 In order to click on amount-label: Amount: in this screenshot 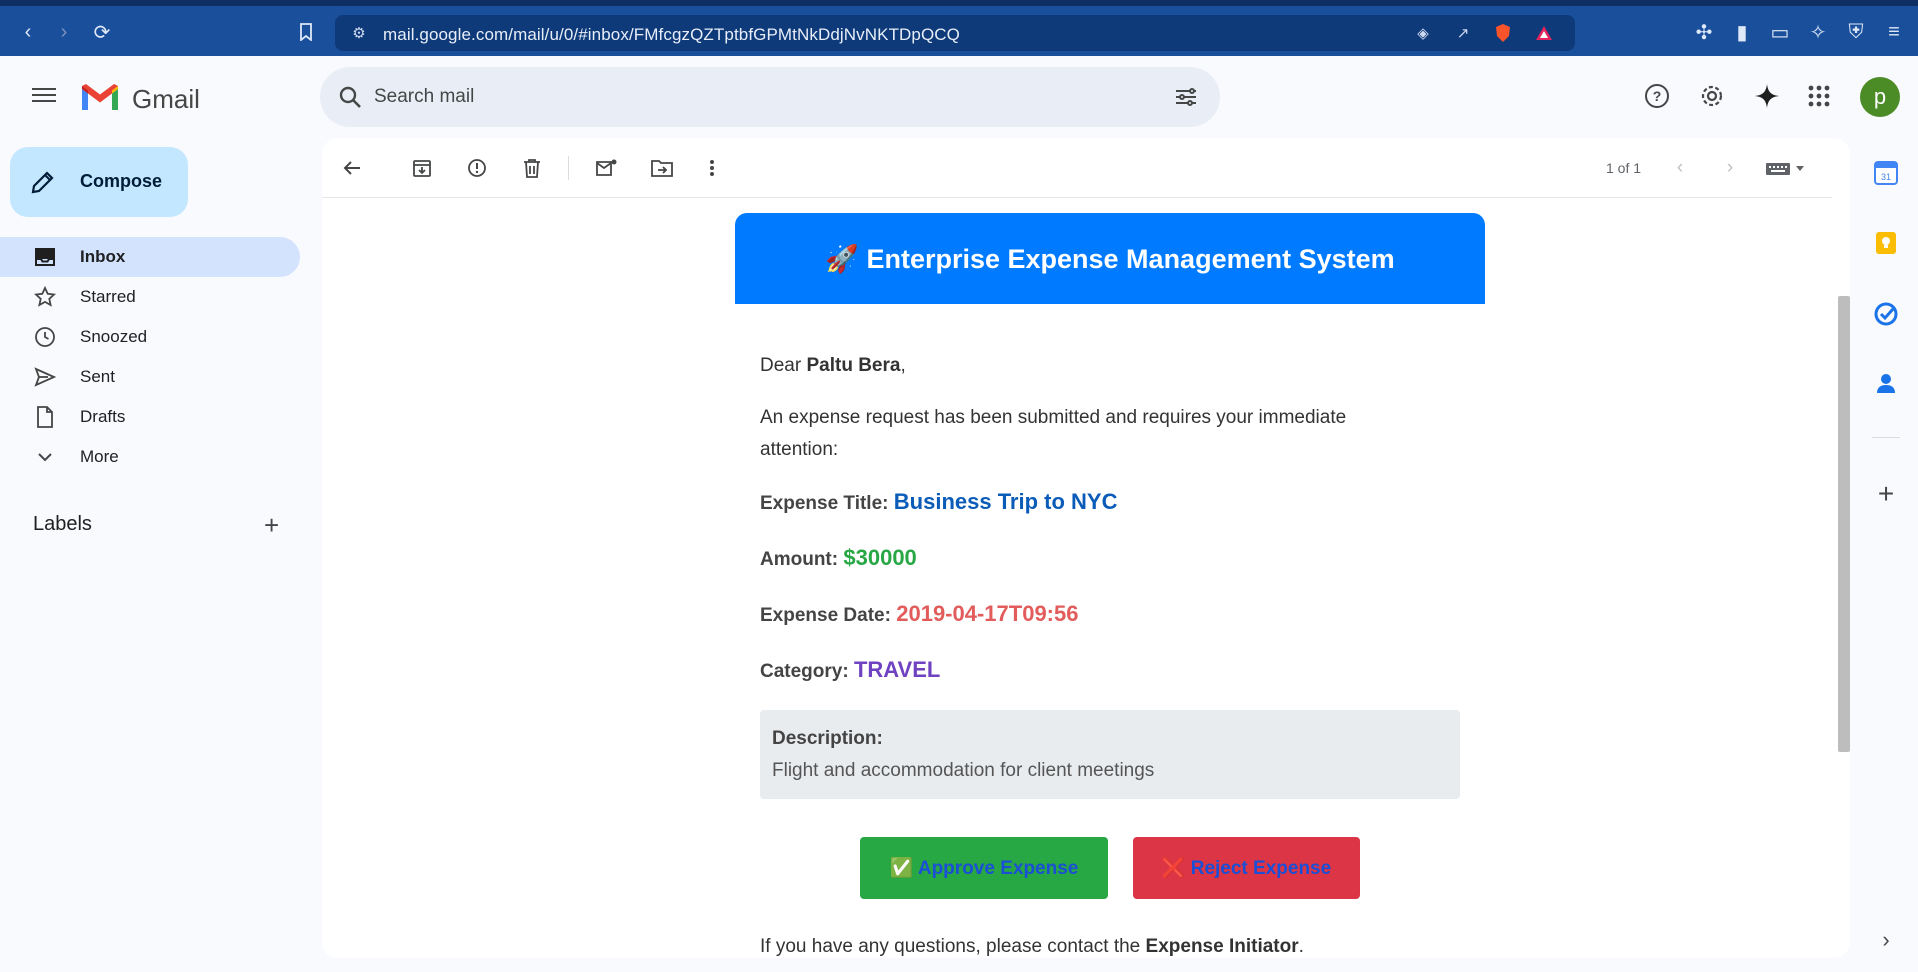, I will do `click(799, 559)`.